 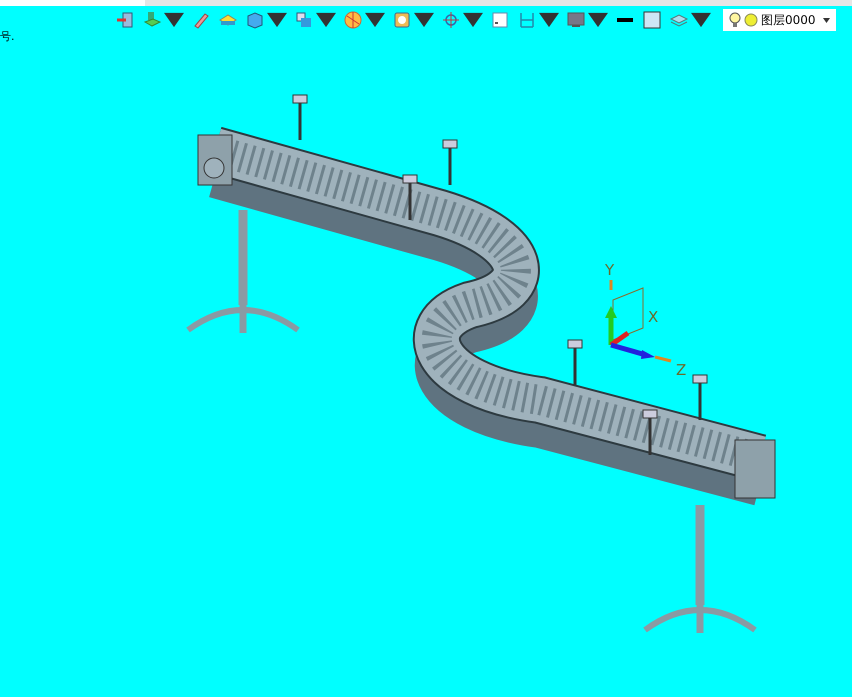 What do you see at coordinates (7, 36) in the screenshot?
I see `caption-fragment: 号.` at bounding box center [7, 36].